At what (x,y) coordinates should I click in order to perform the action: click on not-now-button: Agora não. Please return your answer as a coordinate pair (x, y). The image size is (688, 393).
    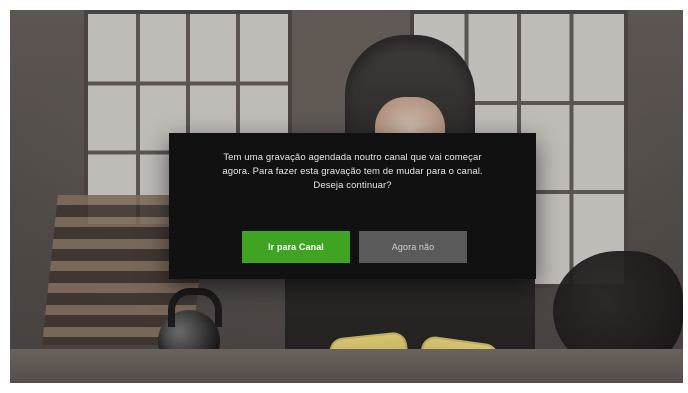
    Looking at the image, I should click on (413, 247).